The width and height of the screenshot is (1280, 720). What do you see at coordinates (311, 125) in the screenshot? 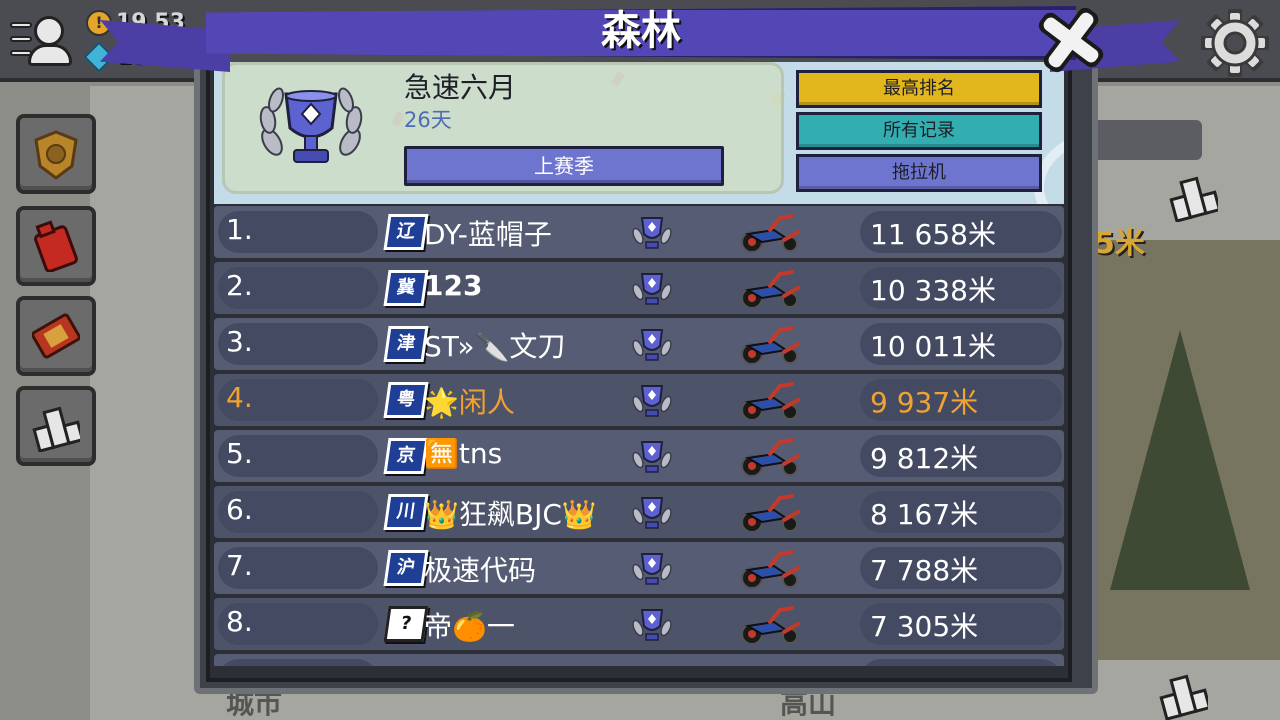
I see `season-trophy-icon` at bounding box center [311, 125].